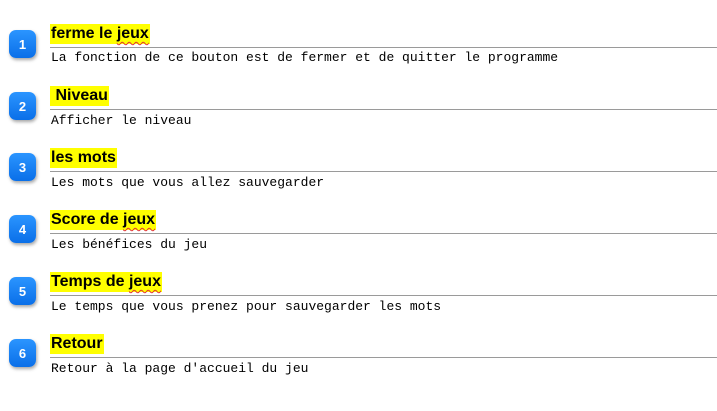 This screenshot has width=717, height=411. Describe the element at coordinates (22, 167) in the screenshot. I see `number-badge: 3` at that location.